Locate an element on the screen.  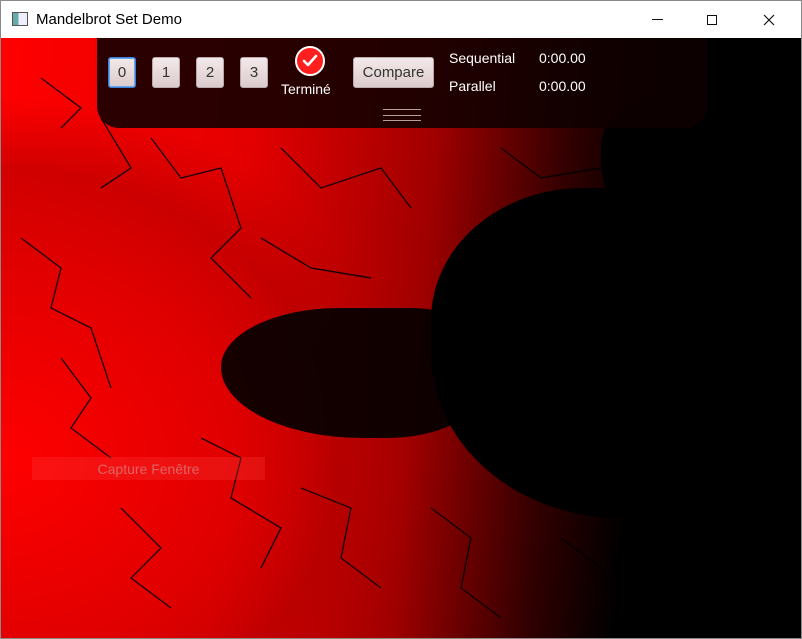
close-icon is located at coordinates (769, 19).